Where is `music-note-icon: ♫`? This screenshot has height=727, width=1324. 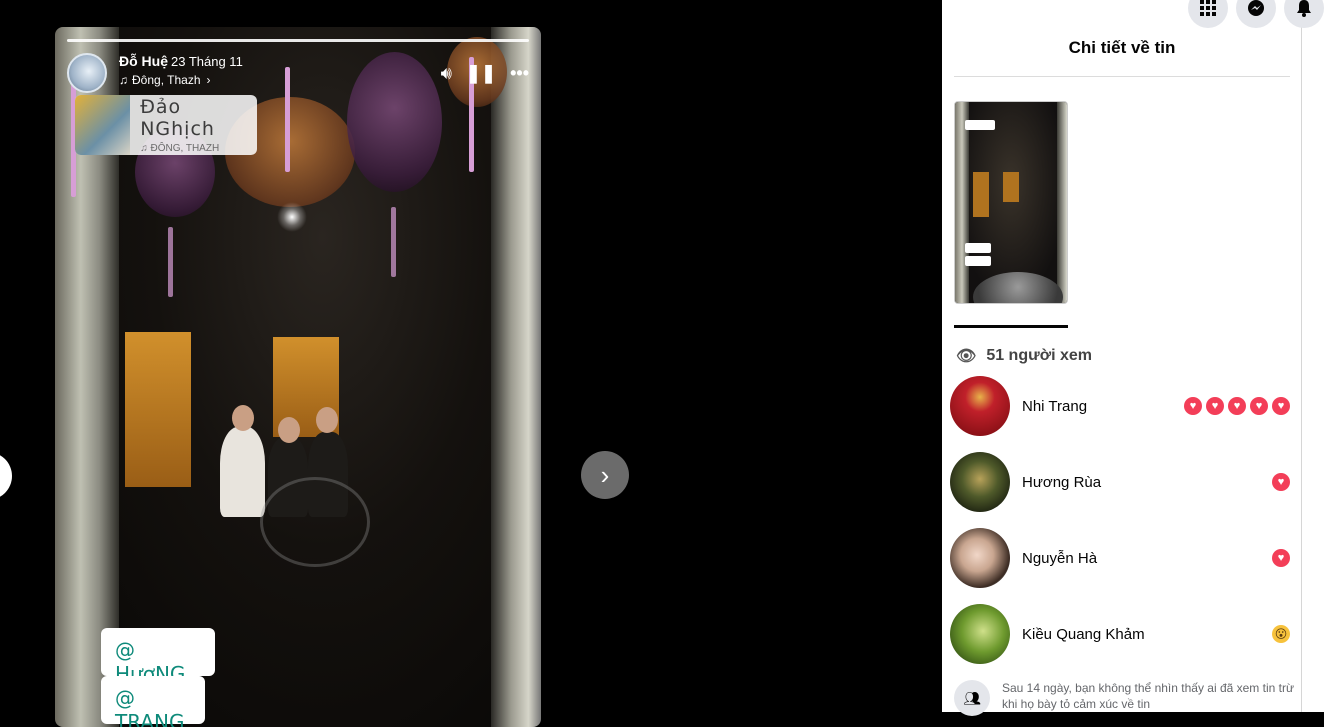 music-note-icon: ♫ is located at coordinates (123, 80).